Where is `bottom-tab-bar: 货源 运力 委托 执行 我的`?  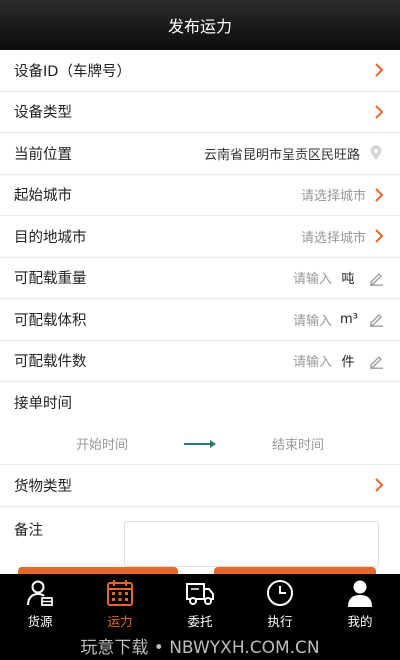 bottom-tab-bar: 货源 运力 委托 执行 我的 is located at coordinates (200, 602).